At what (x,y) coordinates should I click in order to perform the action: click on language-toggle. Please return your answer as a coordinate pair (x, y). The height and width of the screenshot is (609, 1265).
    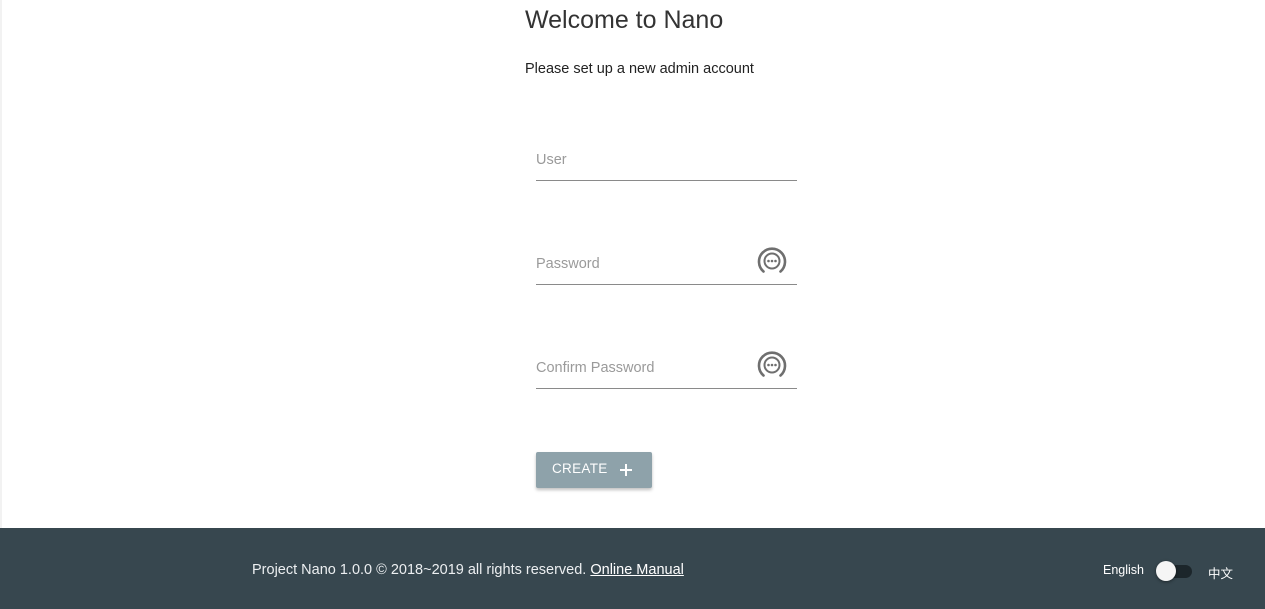
    Looking at the image, I should click on (1175, 571).